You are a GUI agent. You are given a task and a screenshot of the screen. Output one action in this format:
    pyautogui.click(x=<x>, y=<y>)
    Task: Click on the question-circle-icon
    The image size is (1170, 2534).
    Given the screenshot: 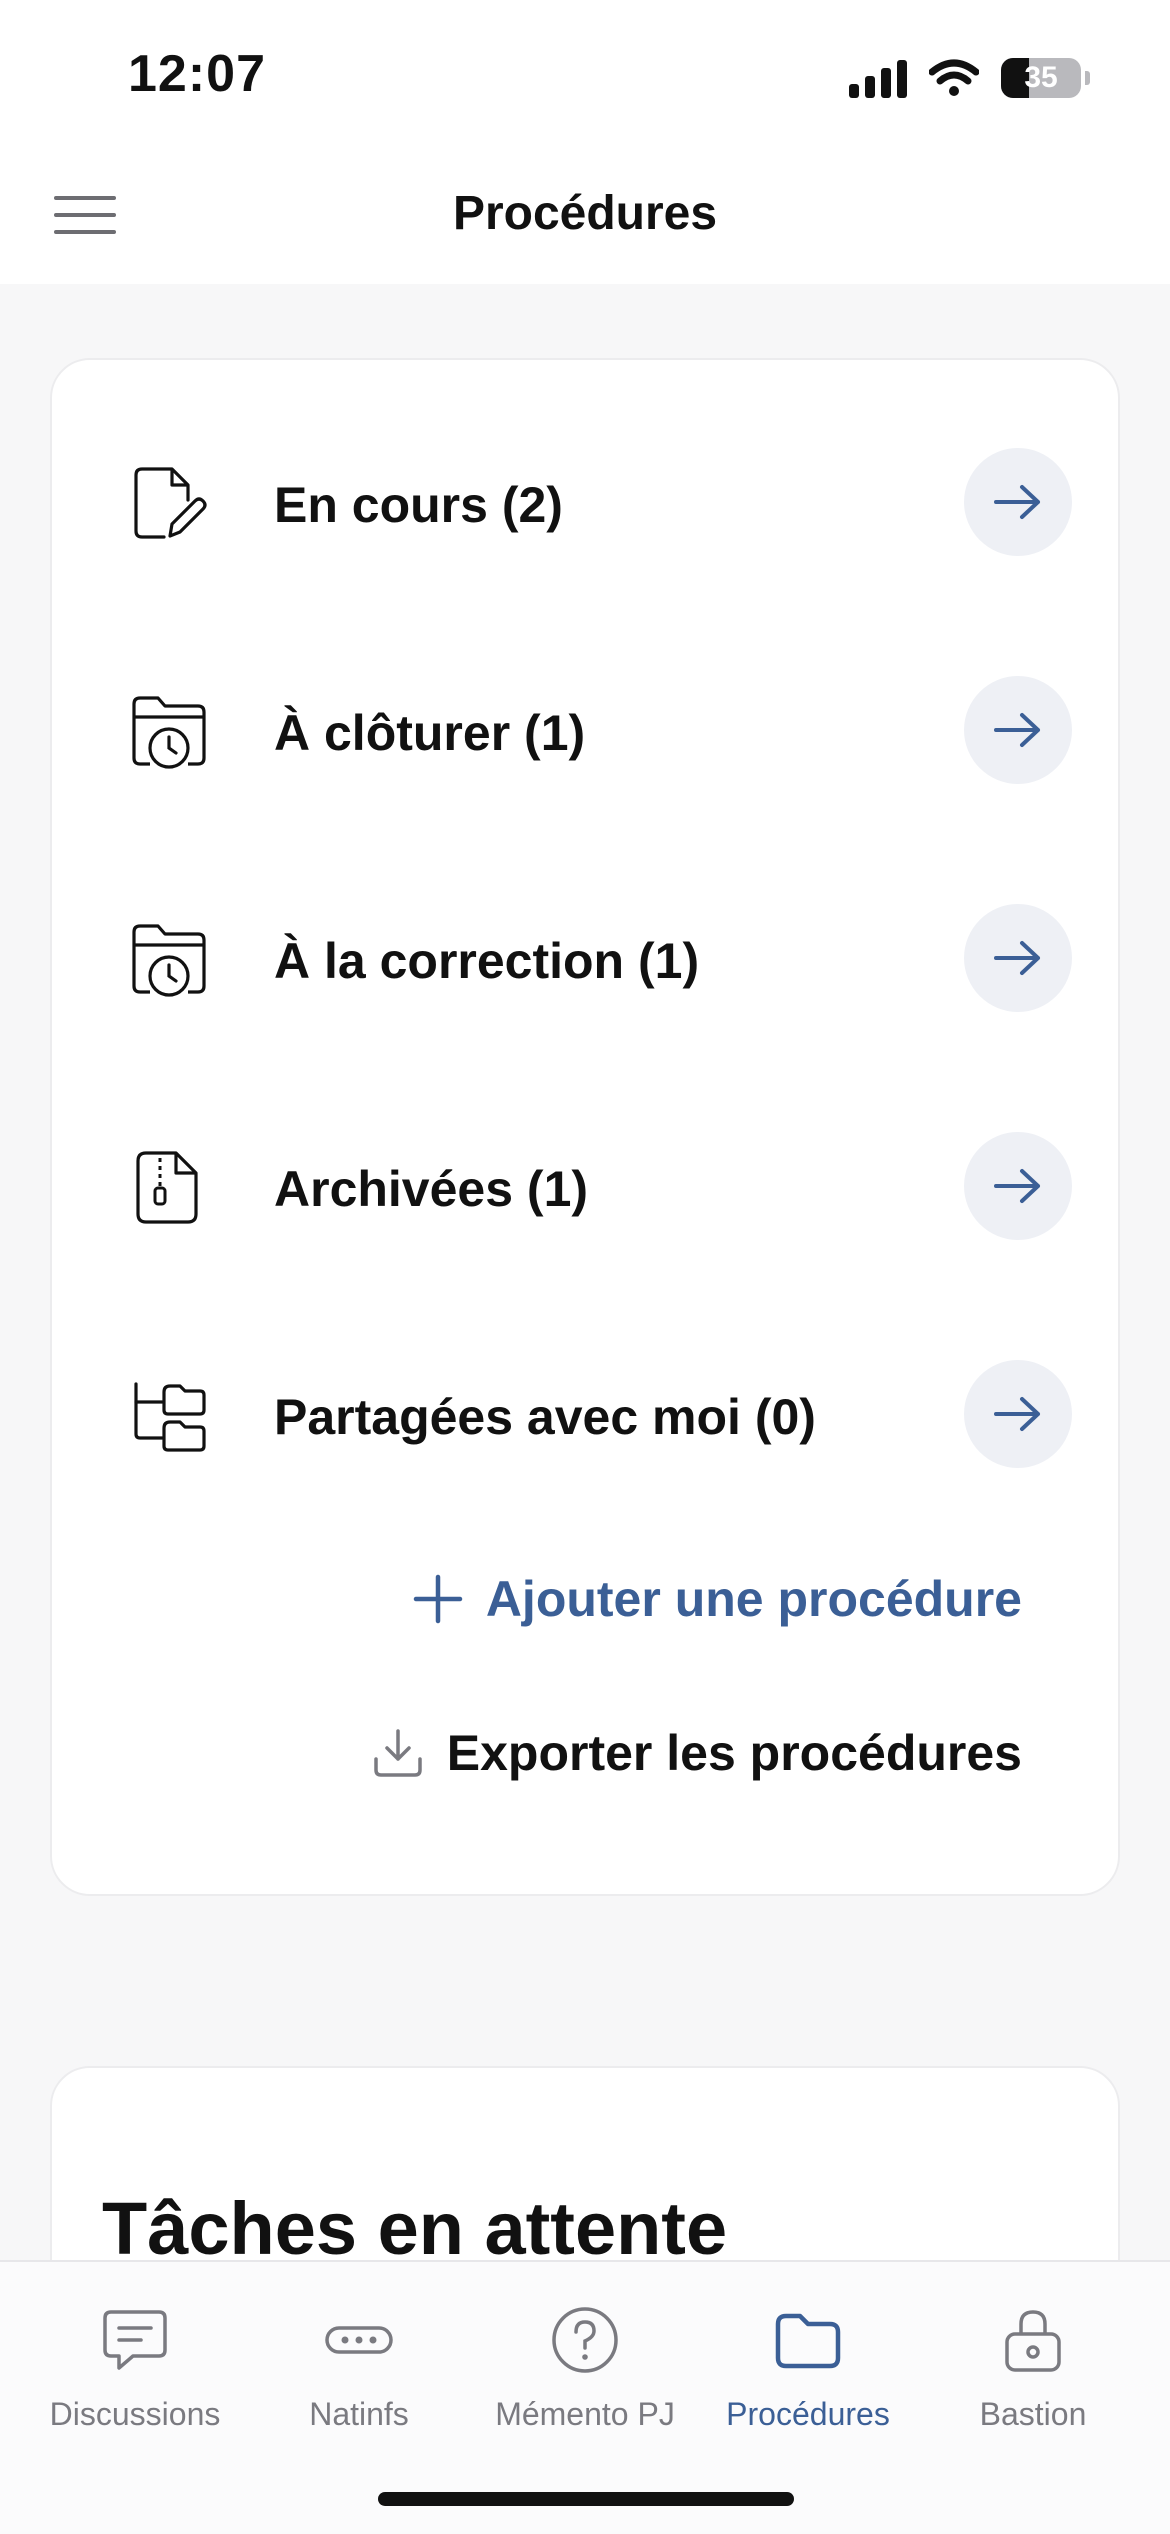 What is the action you would take?
    pyautogui.click(x=585, y=2340)
    